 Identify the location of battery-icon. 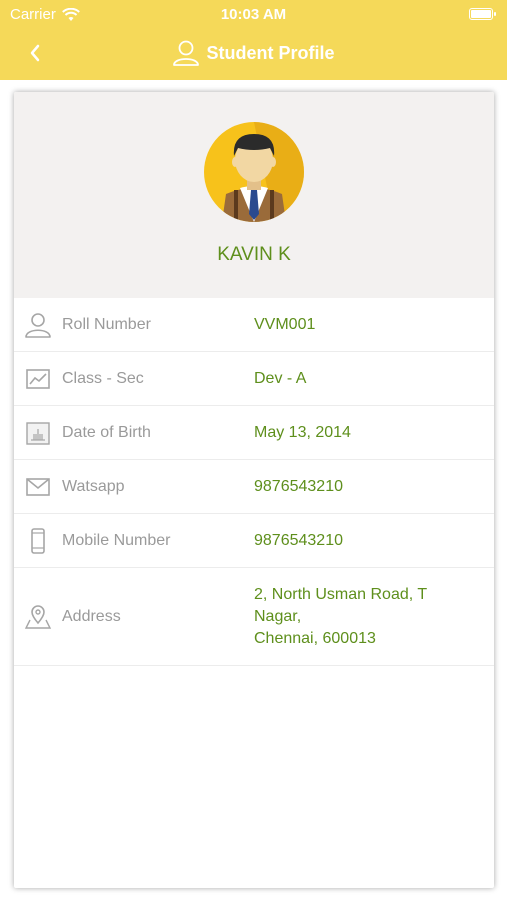
(482, 14).